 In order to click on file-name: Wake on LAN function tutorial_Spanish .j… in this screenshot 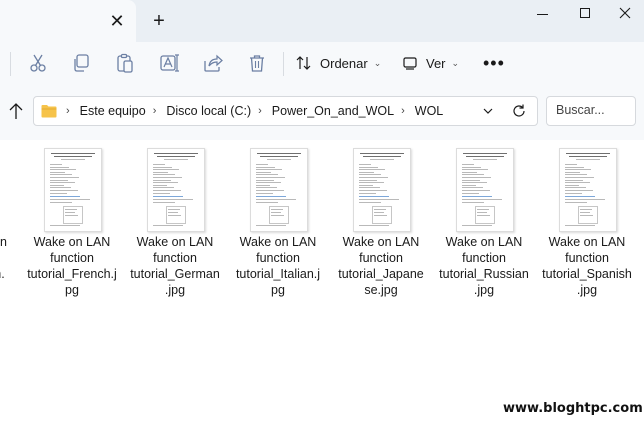, I will do `click(587, 266)`.